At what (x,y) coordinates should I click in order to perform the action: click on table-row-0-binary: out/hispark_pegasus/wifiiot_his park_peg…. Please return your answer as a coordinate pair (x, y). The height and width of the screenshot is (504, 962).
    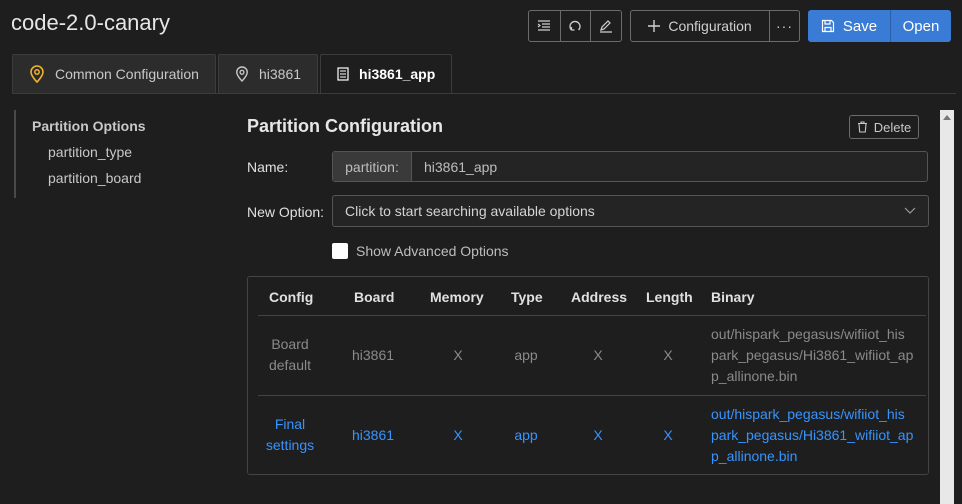
    Looking at the image, I should click on (812, 355).